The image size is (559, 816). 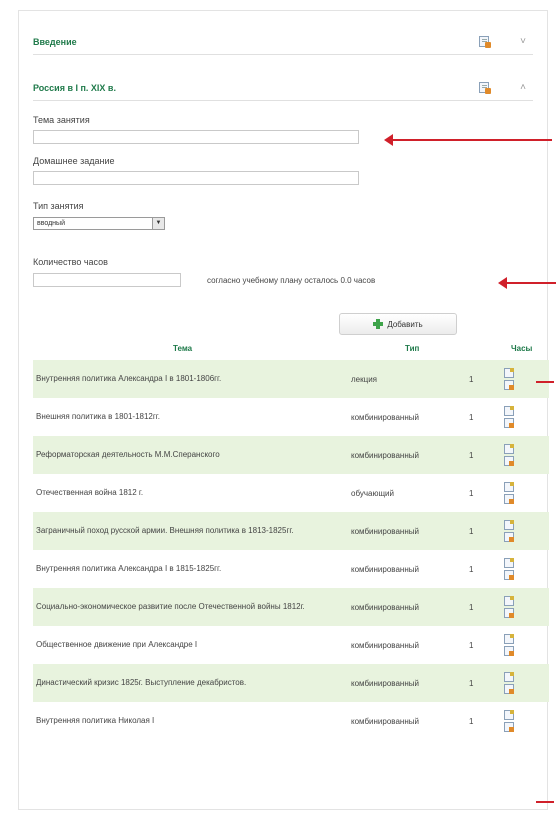 I want to click on chevron-up-icon: ˄, so click(x=523, y=87).